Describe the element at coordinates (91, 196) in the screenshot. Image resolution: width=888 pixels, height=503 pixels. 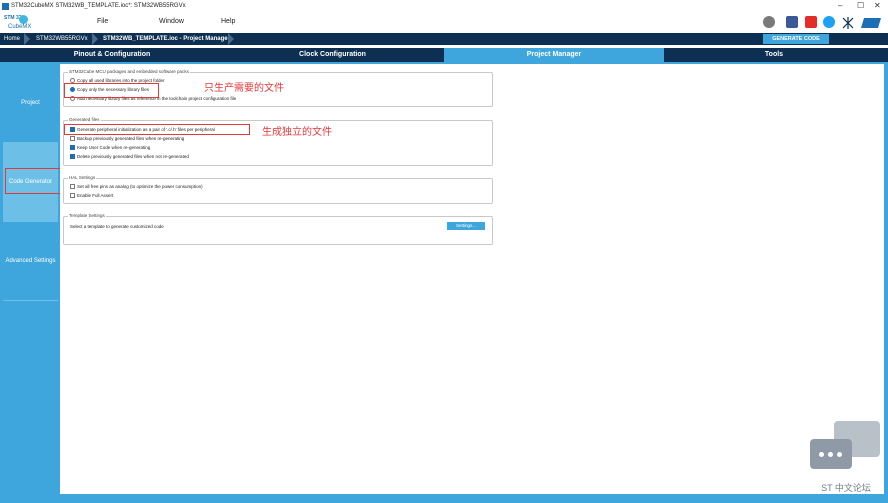
I see `option-enable-full-assert: Enable Full Assert` at that location.